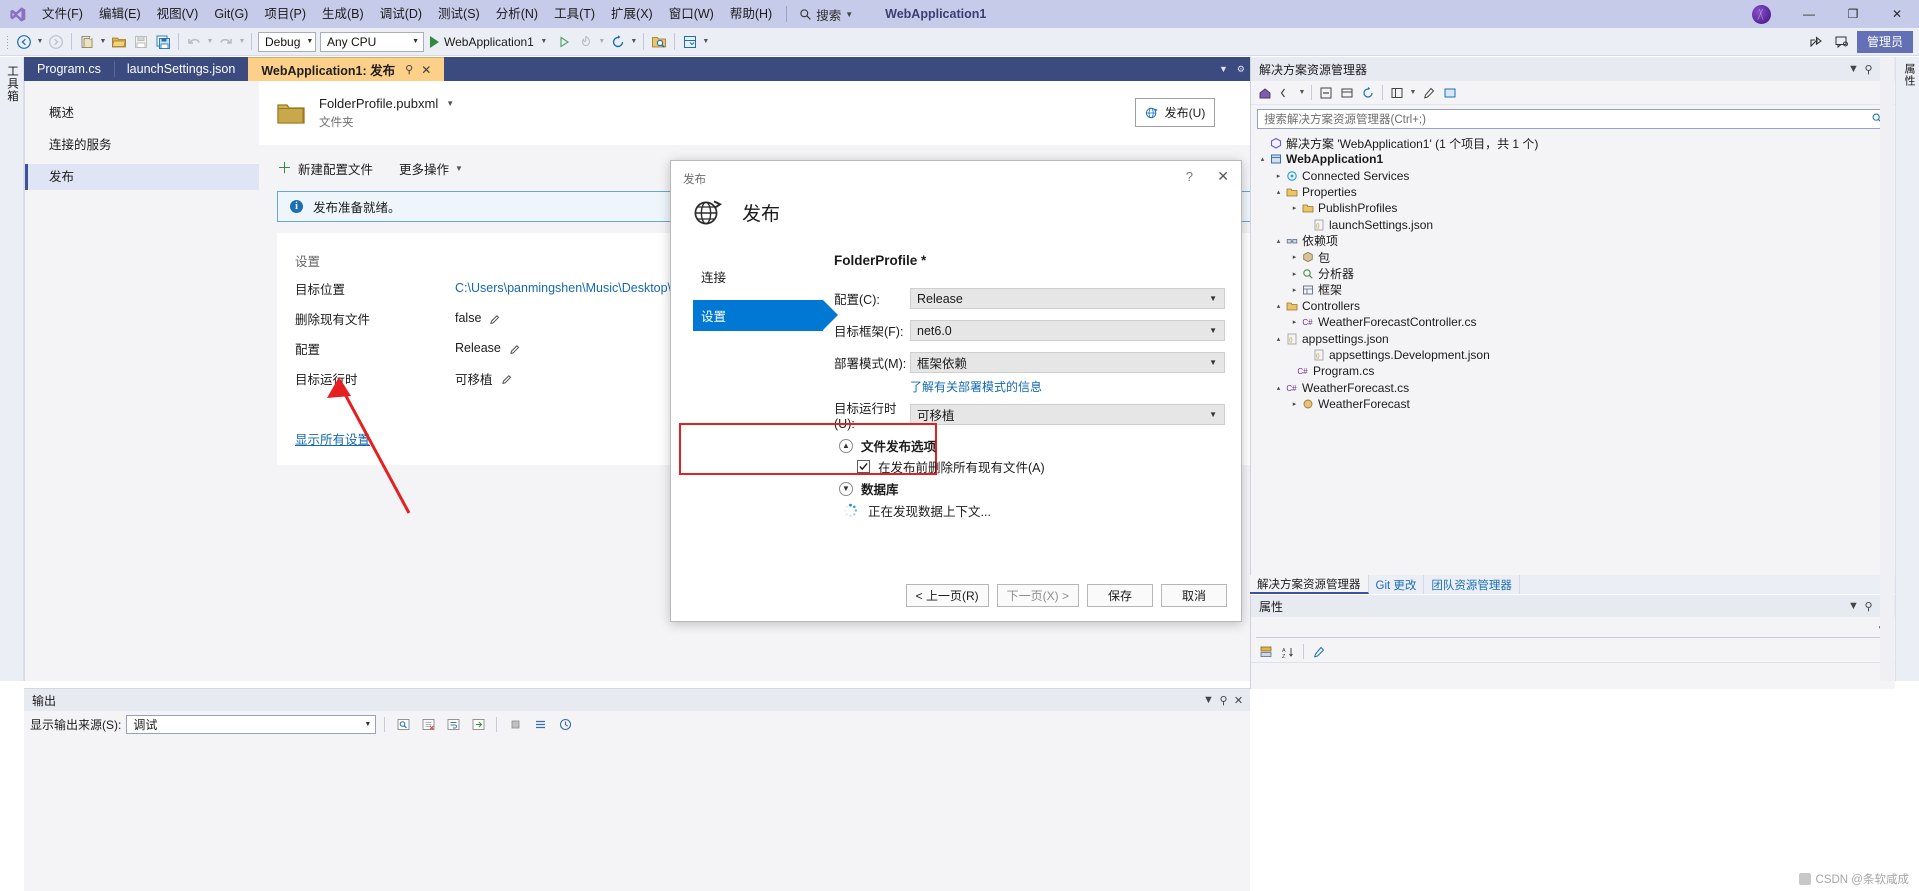 Image resolution: width=1919 pixels, height=891 pixels. Describe the element at coordinates (515, 724) in the screenshot. I see `stop-icon` at that location.